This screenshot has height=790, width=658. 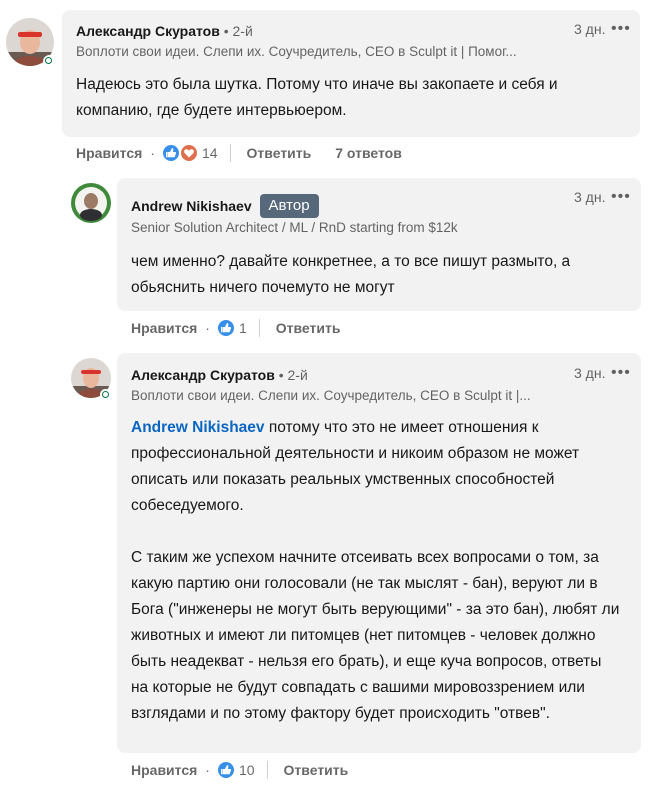 I want to click on mention-link: Andrew Nikishaev, so click(x=198, y=427).